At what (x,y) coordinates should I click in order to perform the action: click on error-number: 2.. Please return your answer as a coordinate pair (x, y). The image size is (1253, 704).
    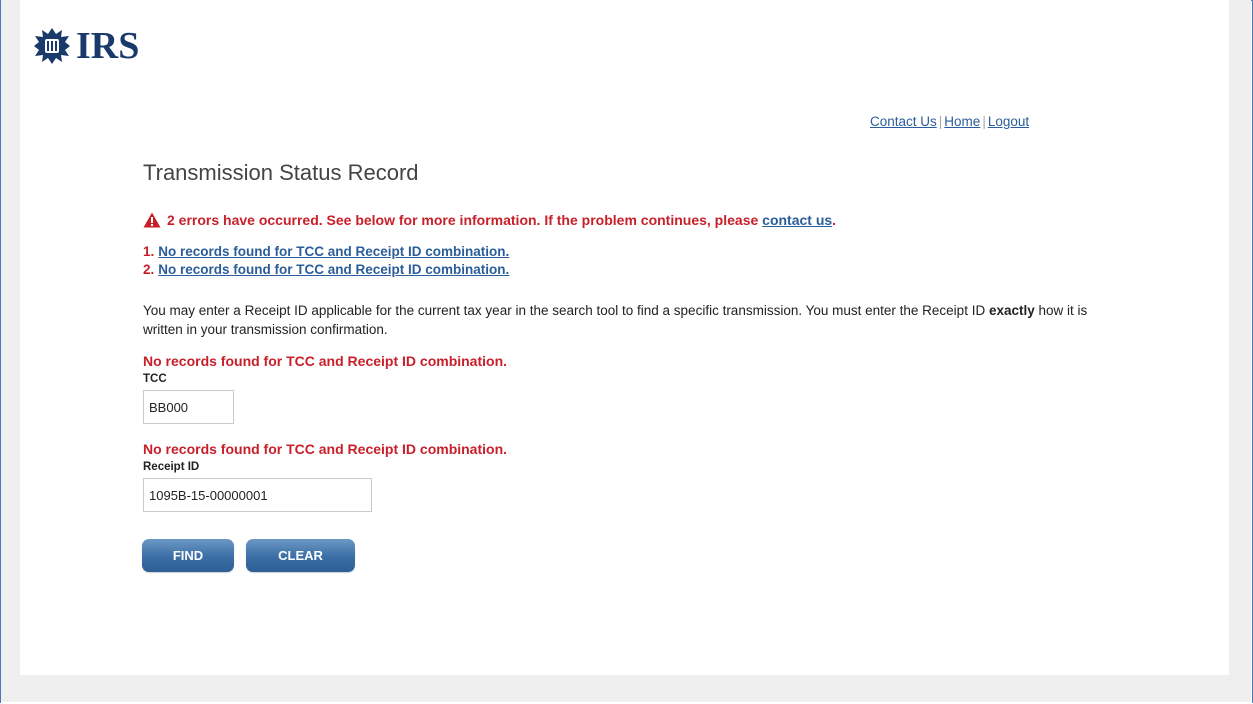
    Looking at the image, I should click on (149, 269).